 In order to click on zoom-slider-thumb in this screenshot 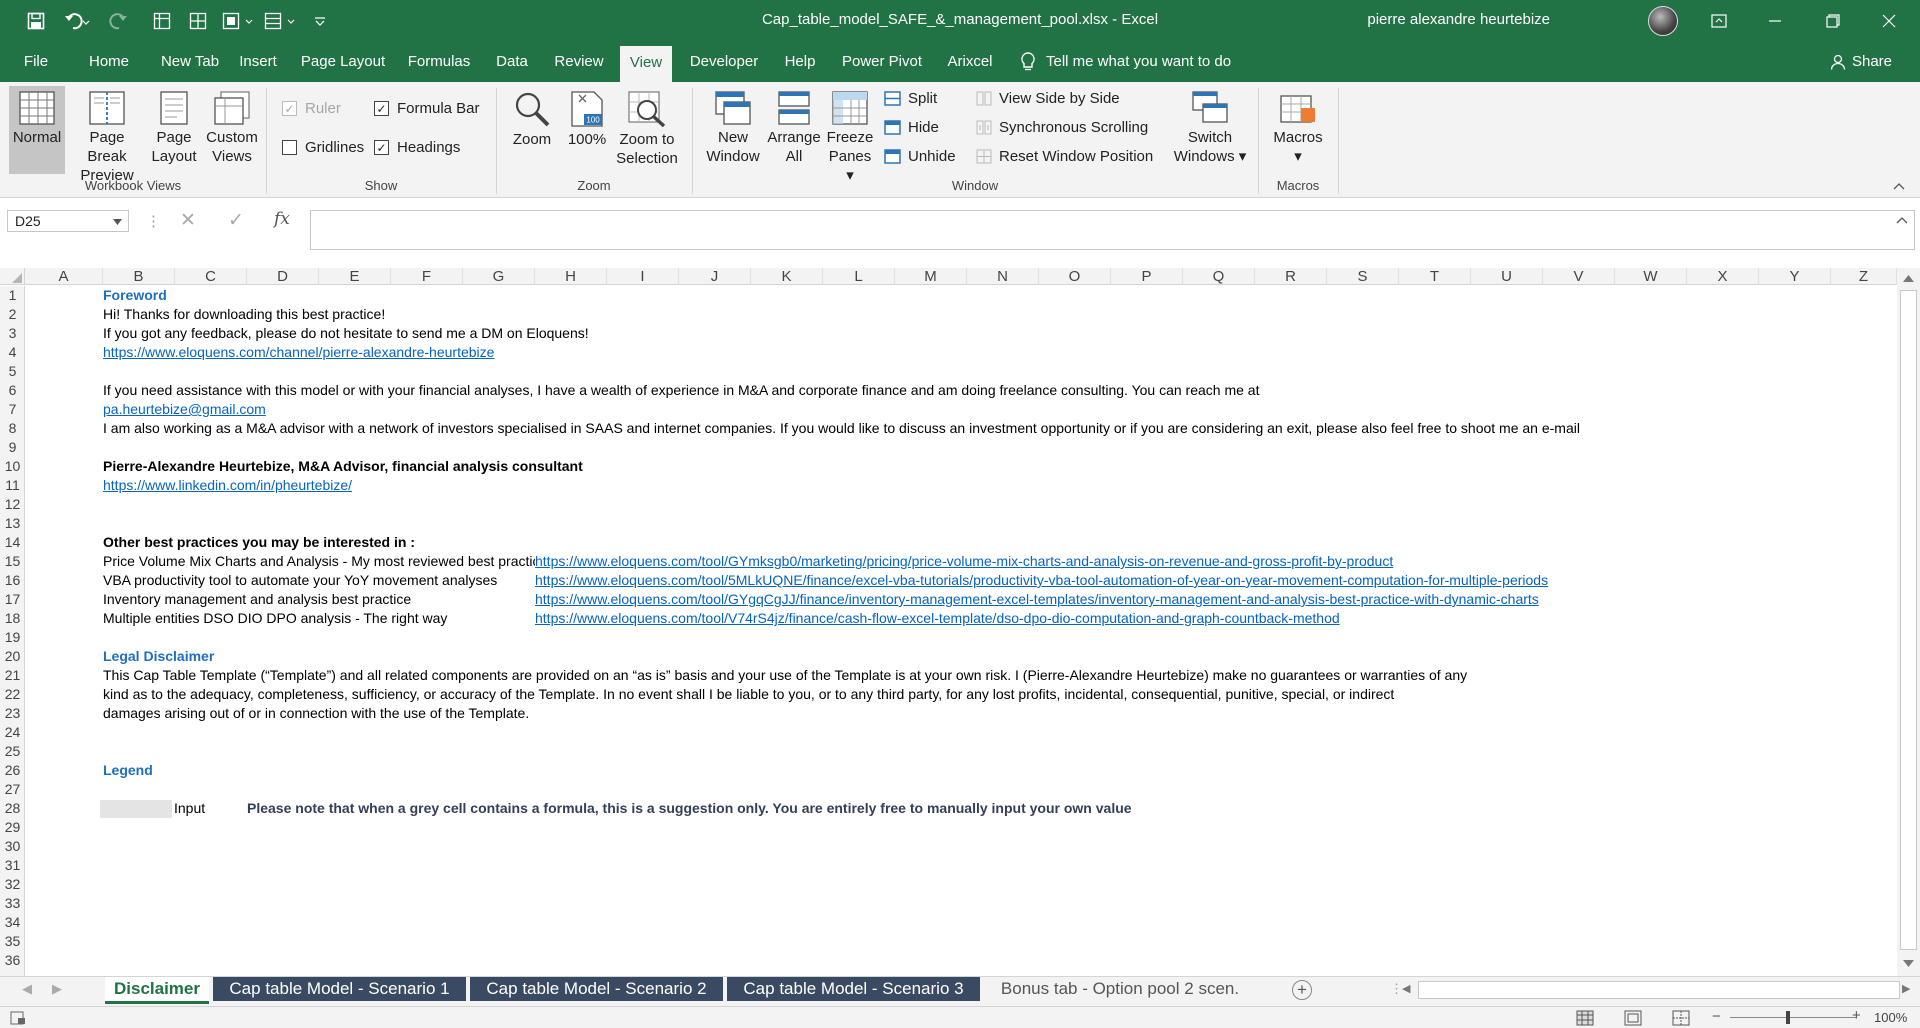, I will do `click(1788, 1017)`.